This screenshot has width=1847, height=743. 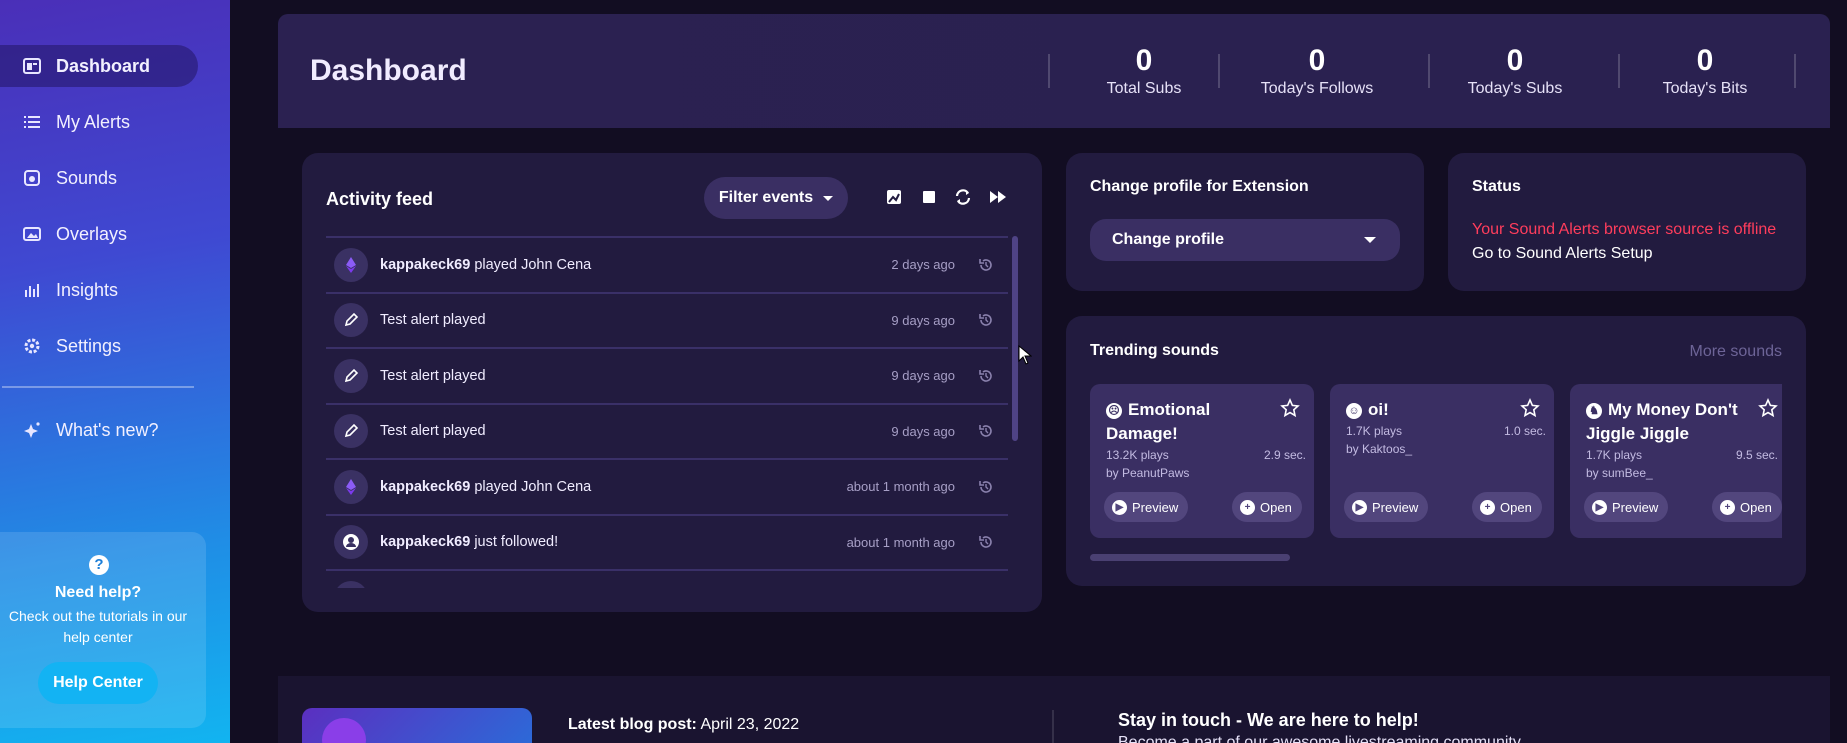 What do you see at coordinates (828, 198) in the screenshot?
I see `caret-down-icon` at bounding box center [828, 198].